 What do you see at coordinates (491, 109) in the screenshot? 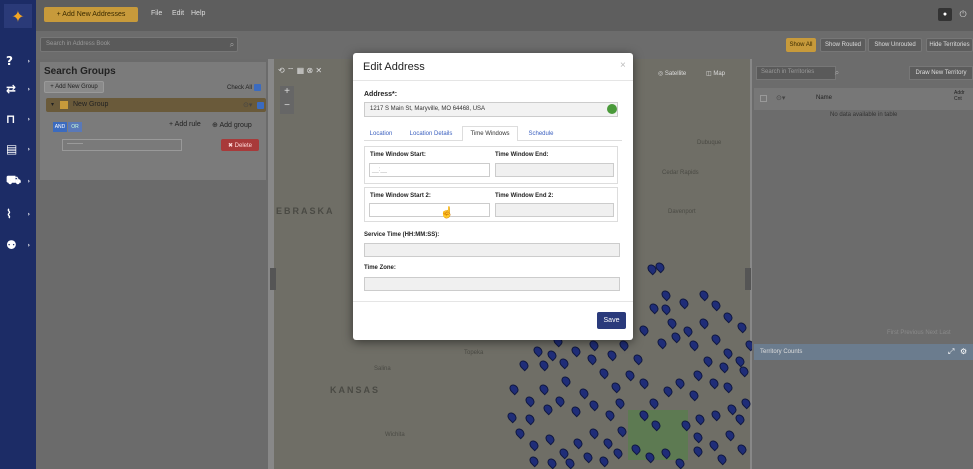
I see `address-input: 1217 S Main St, Maryville, MO 64468, USA` at bounding box center [491, 109].